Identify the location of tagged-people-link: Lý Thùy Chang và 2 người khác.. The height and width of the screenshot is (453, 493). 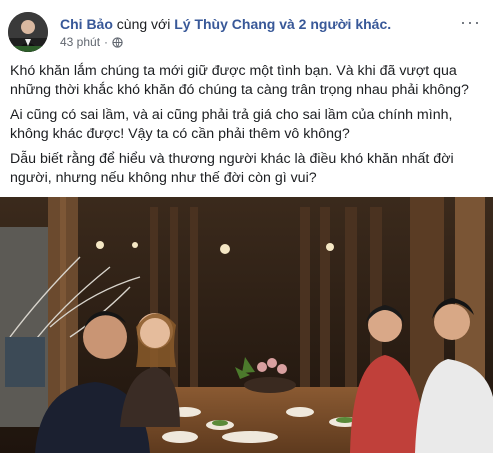
(282, 24).